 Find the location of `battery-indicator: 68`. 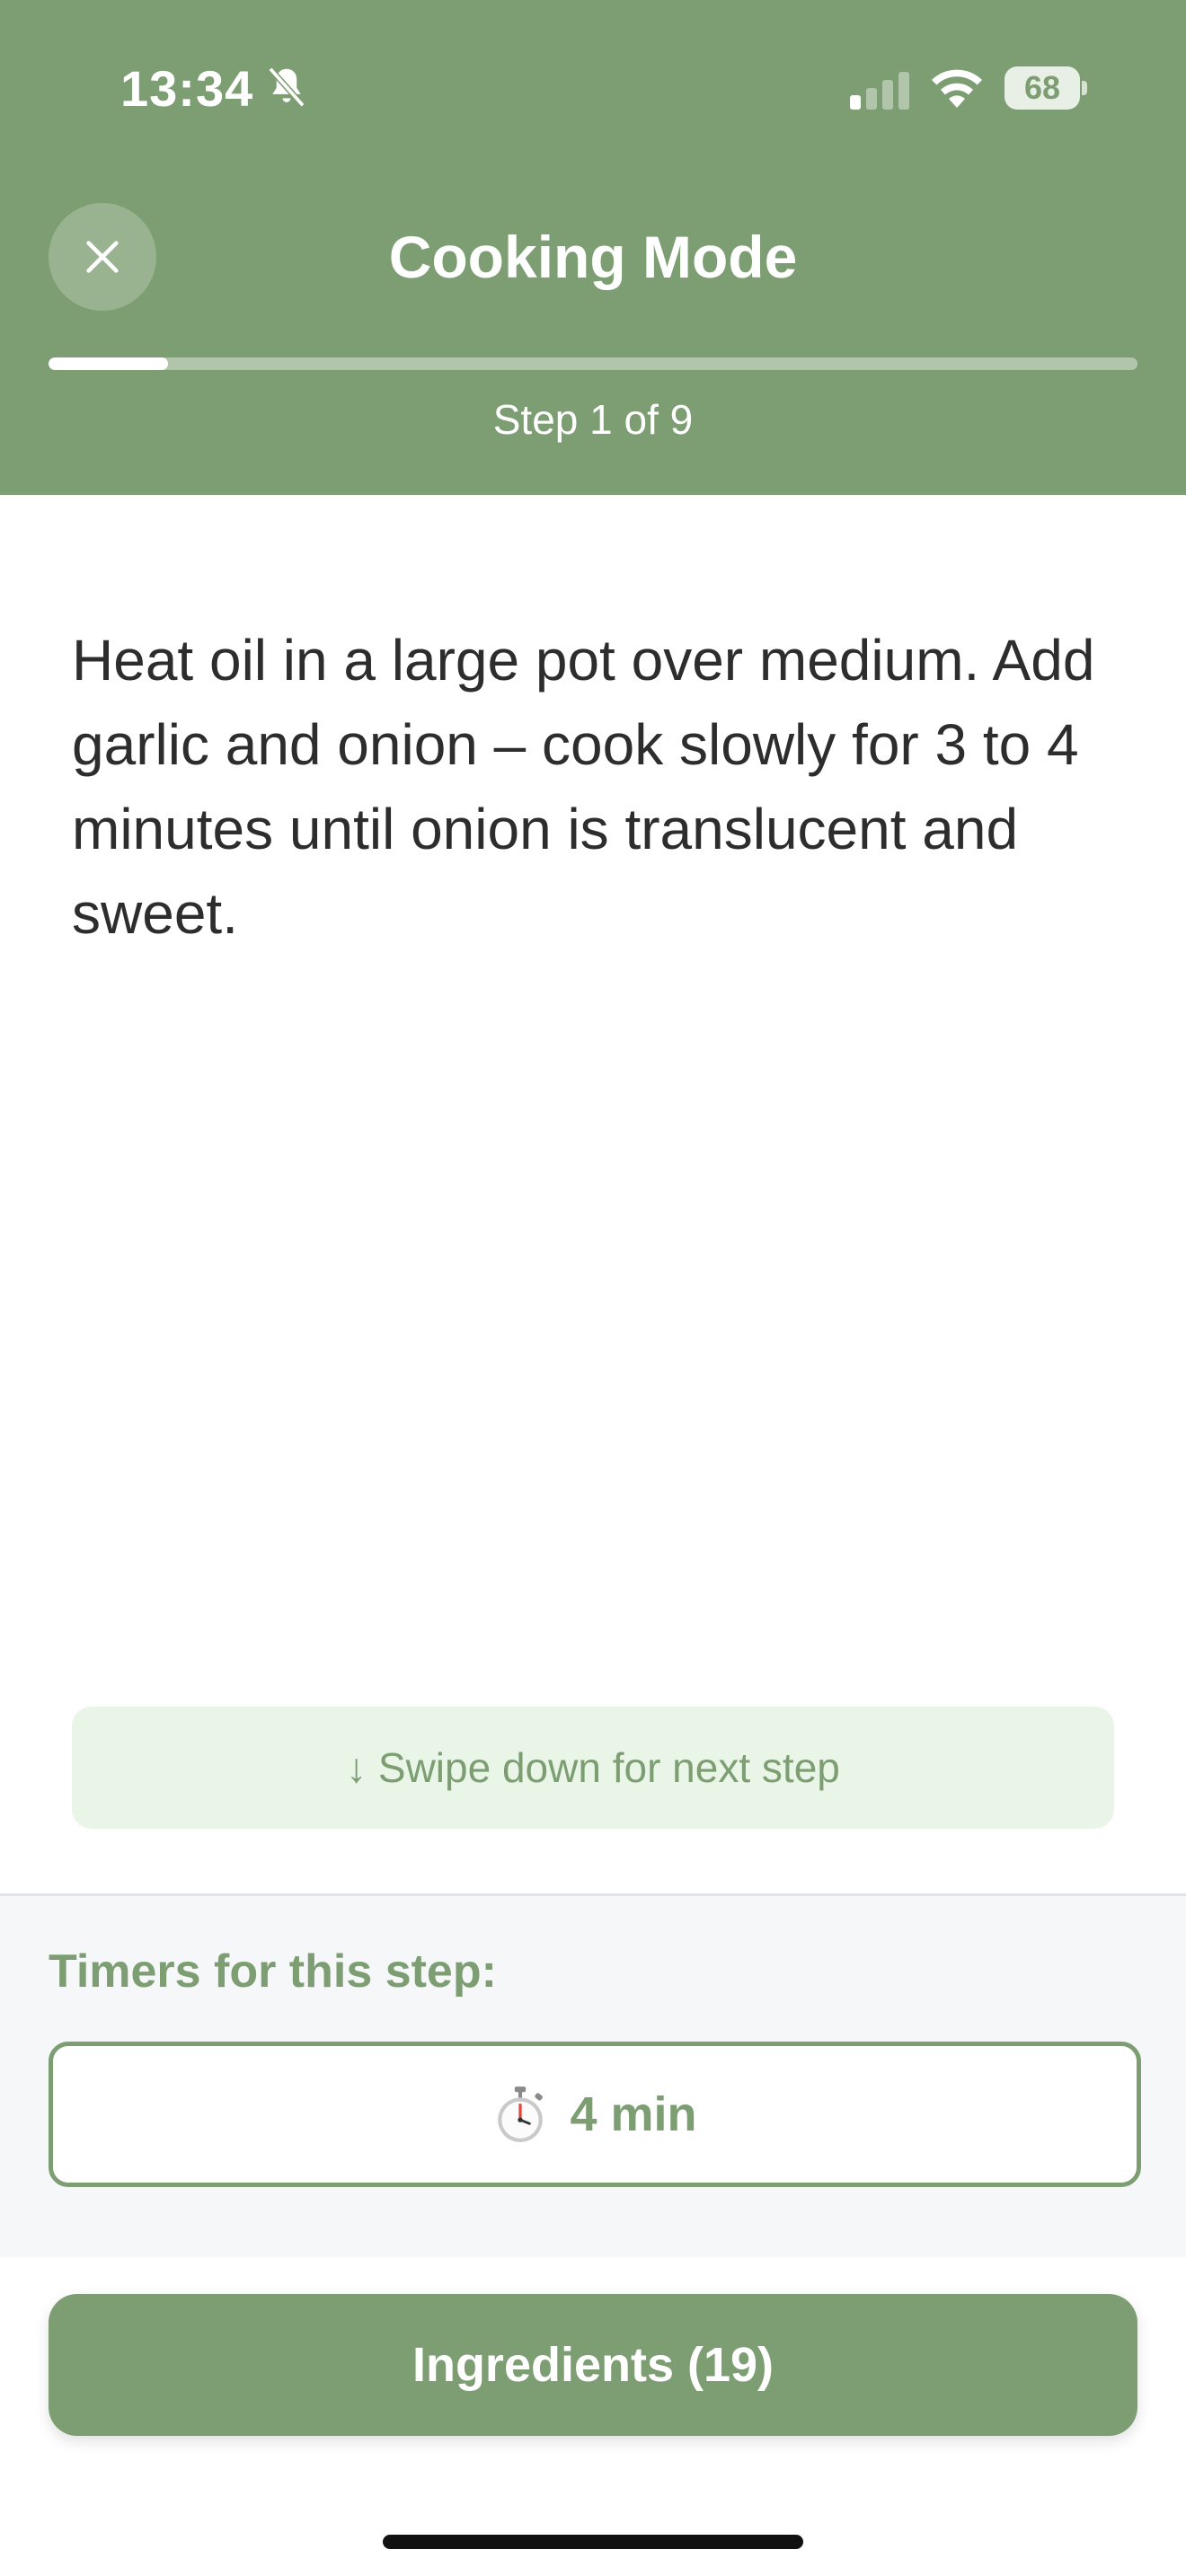

battery-indicator: 68 is located at coordinates (1046, 88).